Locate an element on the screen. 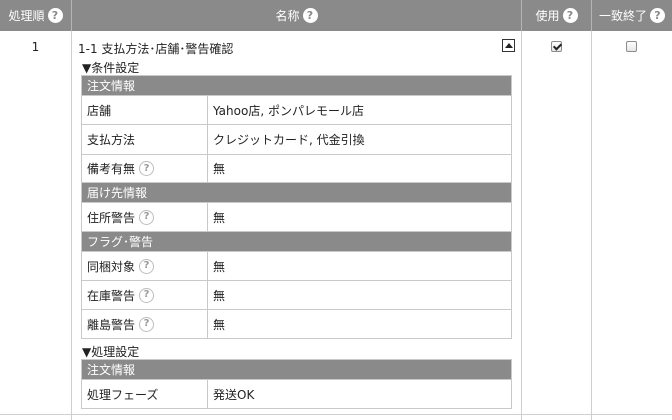 This screenshot has width=672, height=420. condition-key: 在庫警告? is located at coordinates (145, 295).